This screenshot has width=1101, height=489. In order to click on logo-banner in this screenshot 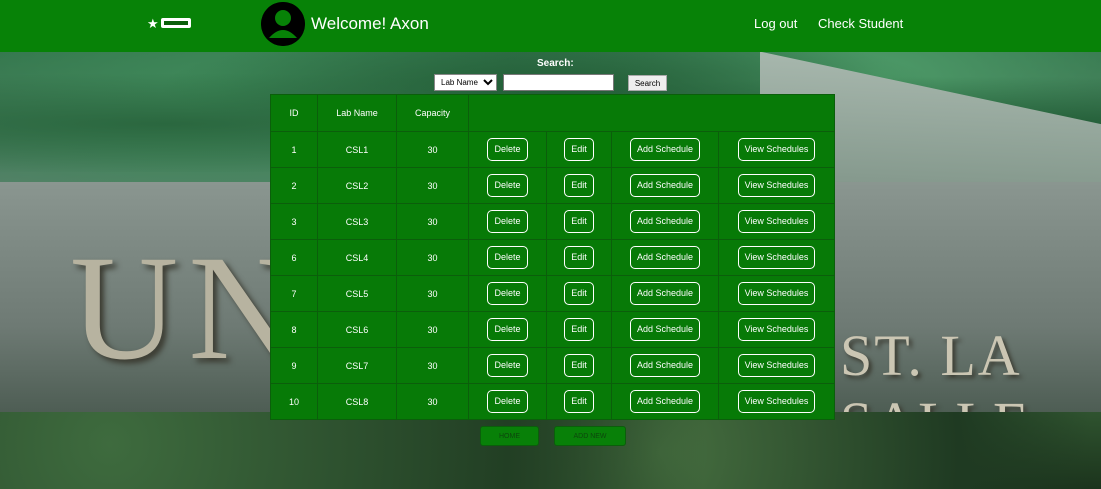, I will do `click(175, 23)`.